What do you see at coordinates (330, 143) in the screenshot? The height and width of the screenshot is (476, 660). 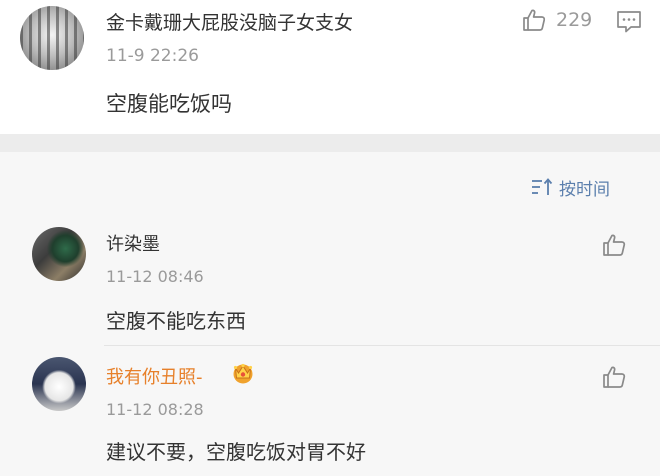 I see `section-divider-band` at bounding box center [330, 143].